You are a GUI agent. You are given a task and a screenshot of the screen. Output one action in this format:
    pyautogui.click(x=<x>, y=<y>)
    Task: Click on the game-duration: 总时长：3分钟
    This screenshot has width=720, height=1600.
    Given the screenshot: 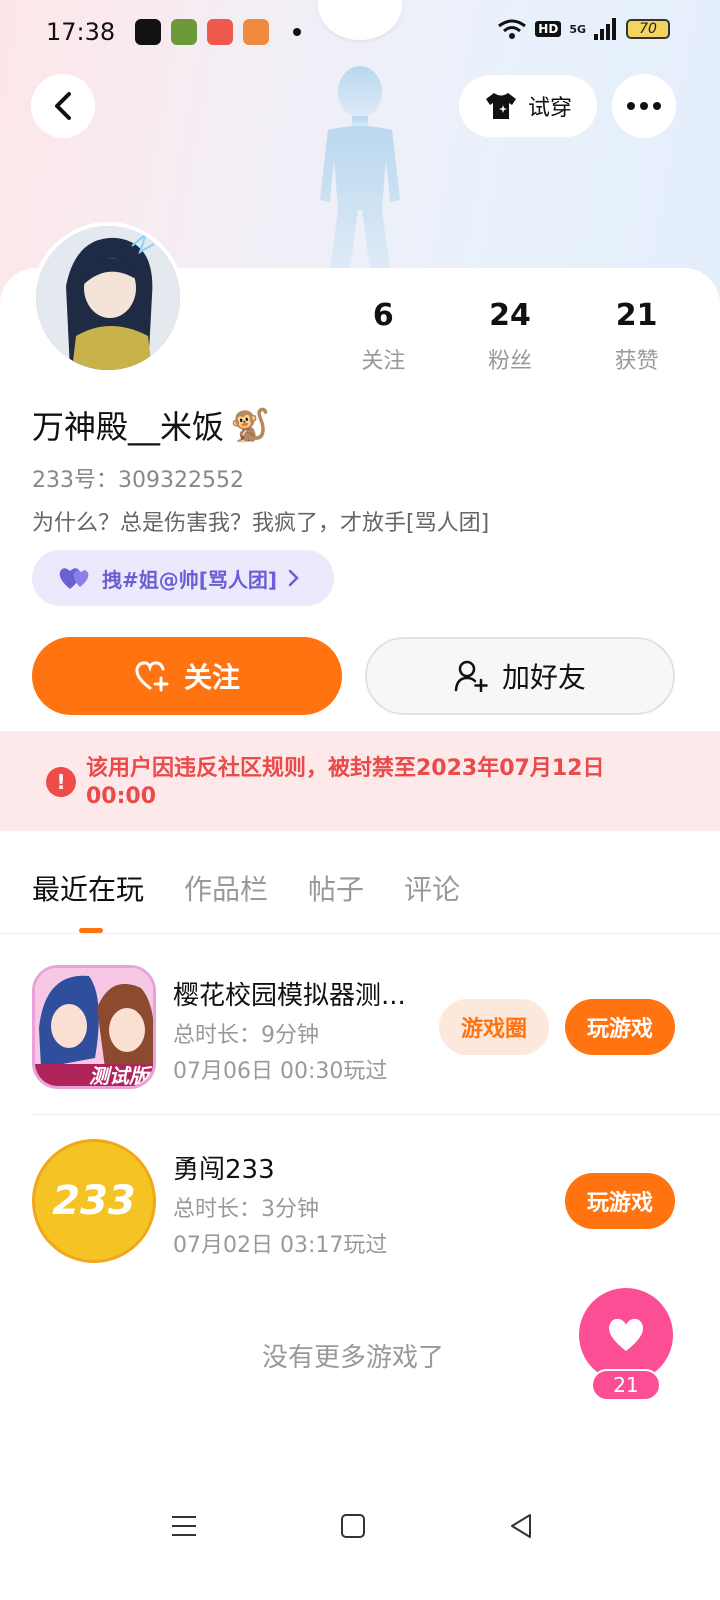 What is the action you would take?
    pyautogui.click(x=246, y=1209)
    